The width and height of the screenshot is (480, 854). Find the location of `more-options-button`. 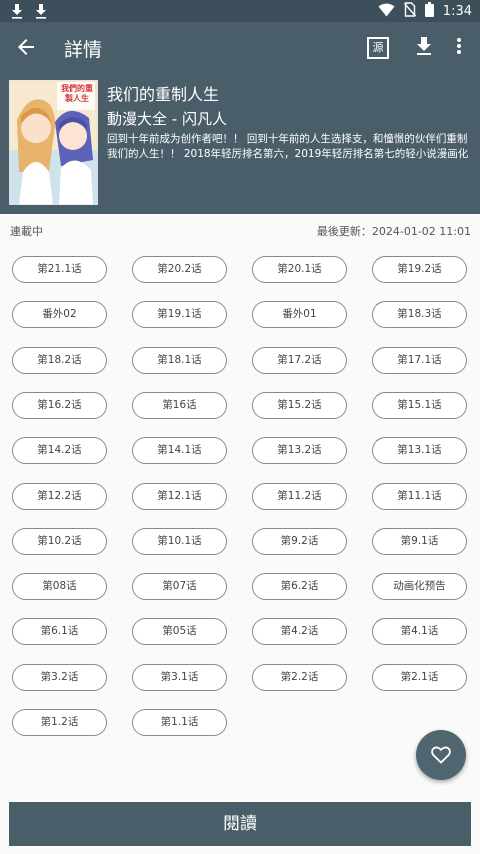

more-options-button is located at coordinates (459, 46).